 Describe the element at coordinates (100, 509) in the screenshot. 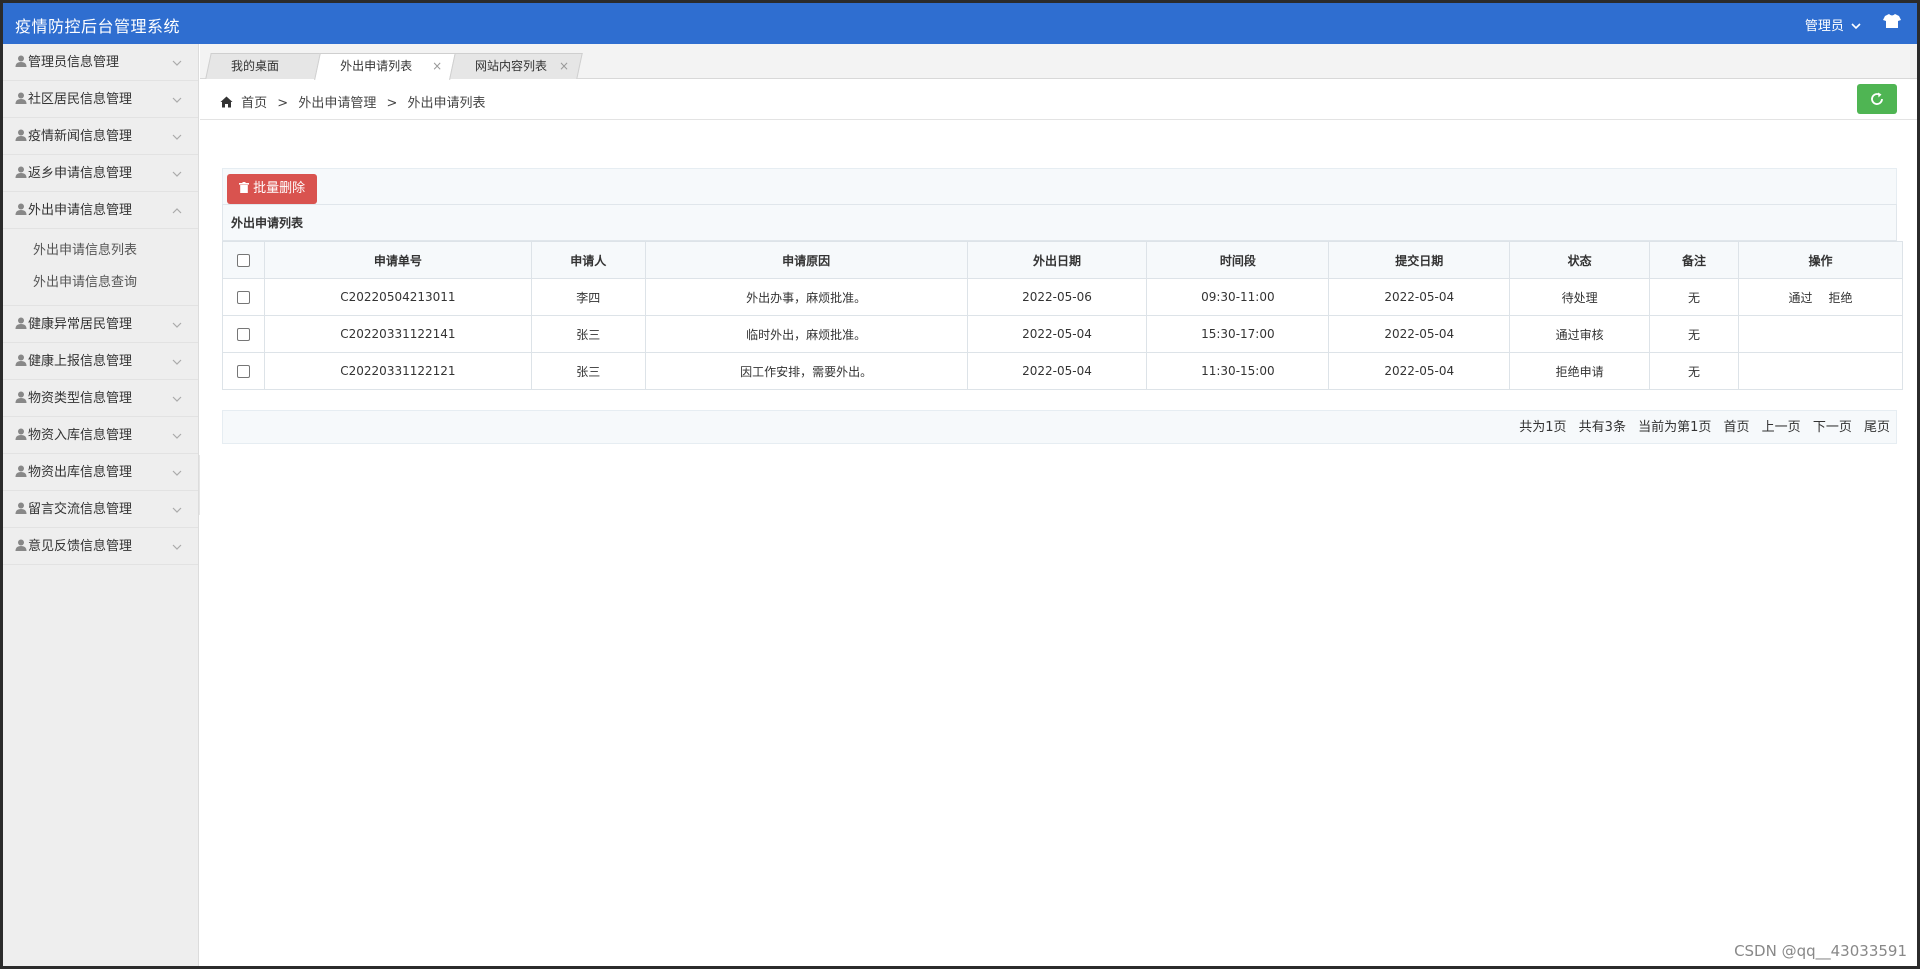

I see `sidebar-item: 留言交流信息管理` at that location.